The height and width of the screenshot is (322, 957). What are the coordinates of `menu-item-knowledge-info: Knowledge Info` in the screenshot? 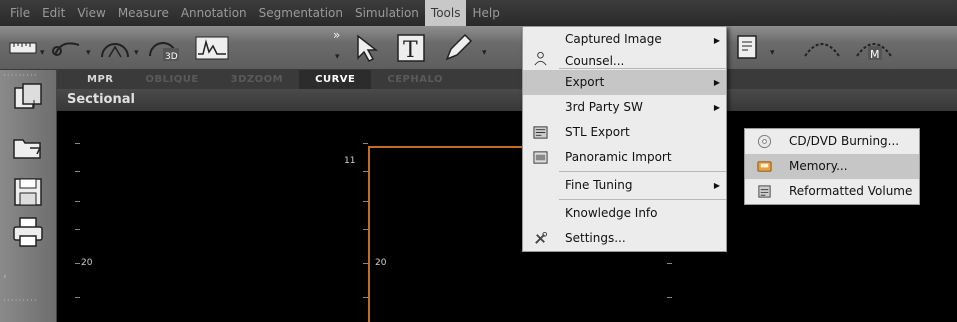 It's located at (624, 213).